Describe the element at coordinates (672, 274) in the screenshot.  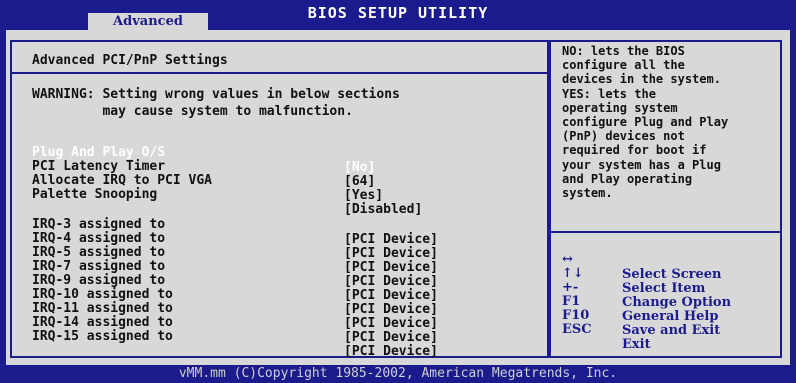
I see `key-desc: Select Screen` at that location.